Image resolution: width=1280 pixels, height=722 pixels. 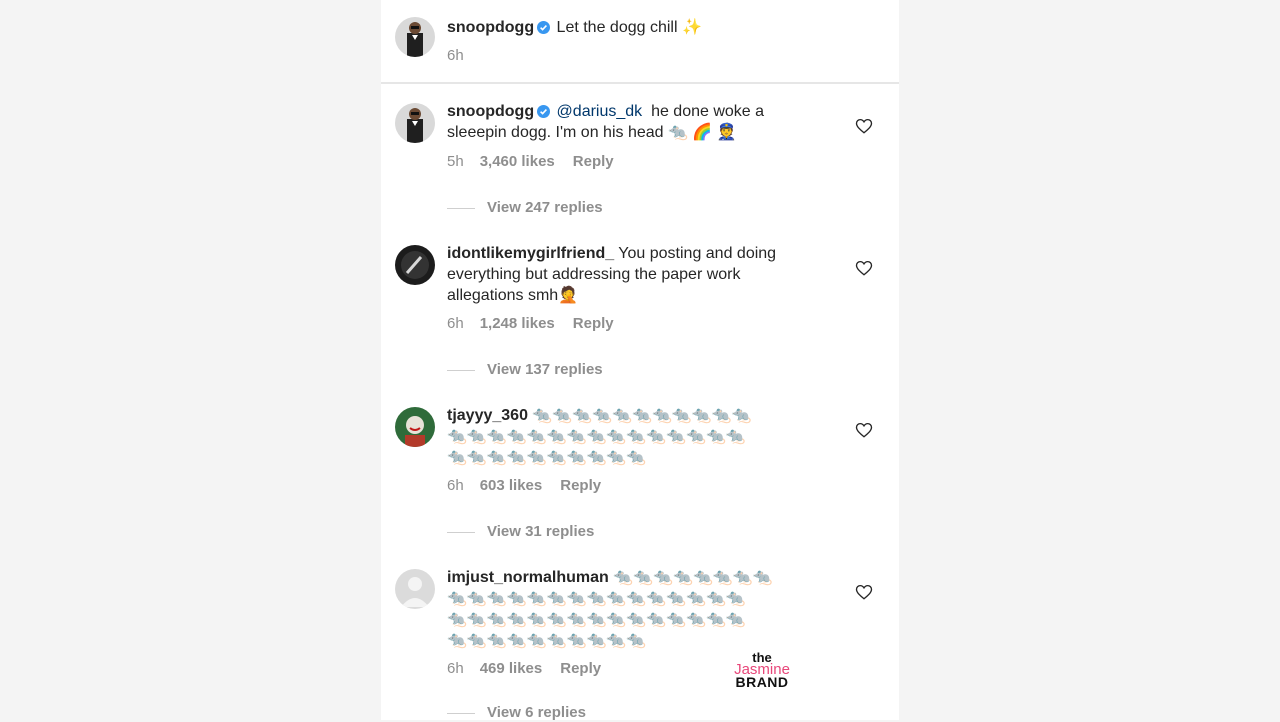 What do you see at coordinates (455, 485) in the screenshot?
I see `comment-3-time: 6h` at bounding box center [455, 485].